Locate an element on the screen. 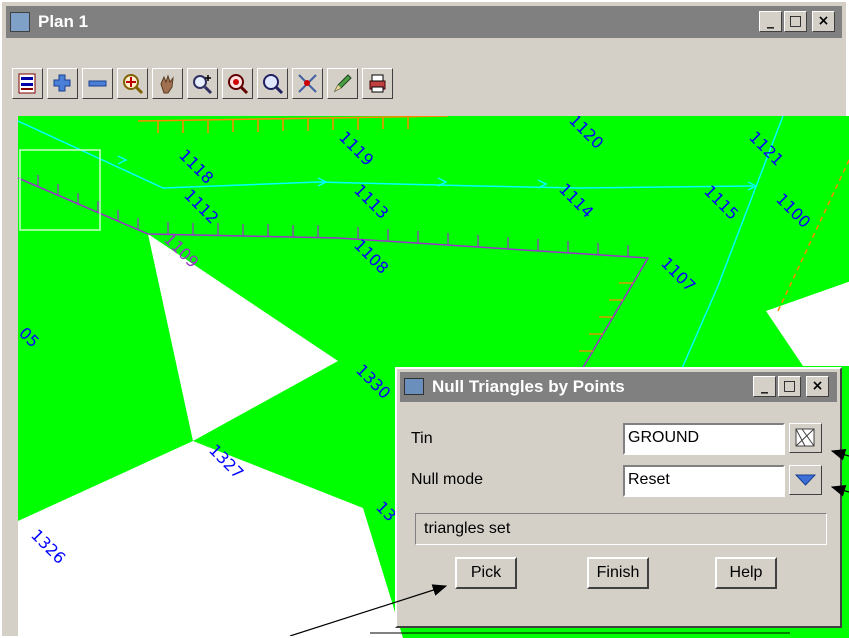 This screenshot has height=638, width=849. zoom-extent-button is located at coordinates (132, 83).